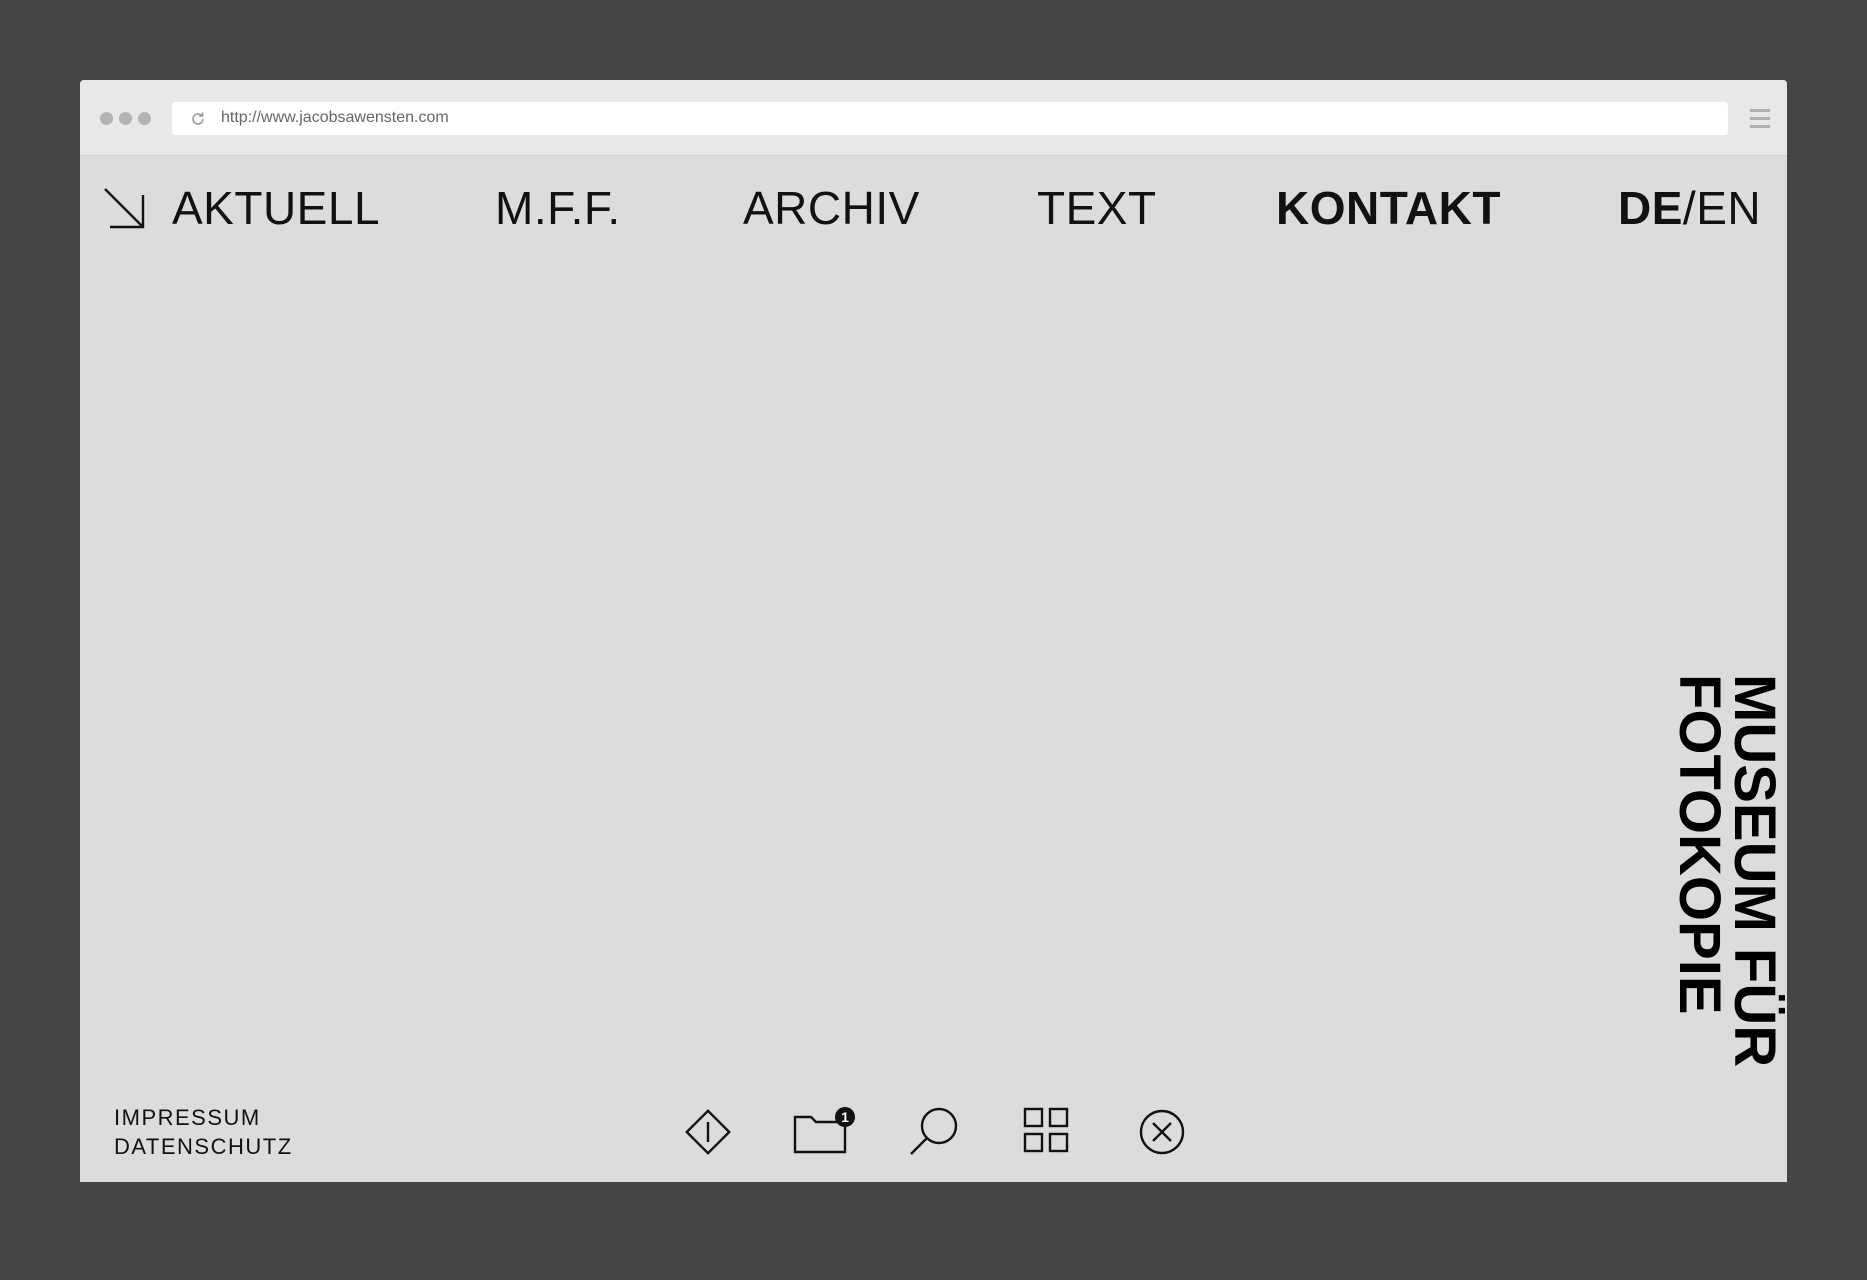  I want to click on folder-button: 1, so click(826, 1132).